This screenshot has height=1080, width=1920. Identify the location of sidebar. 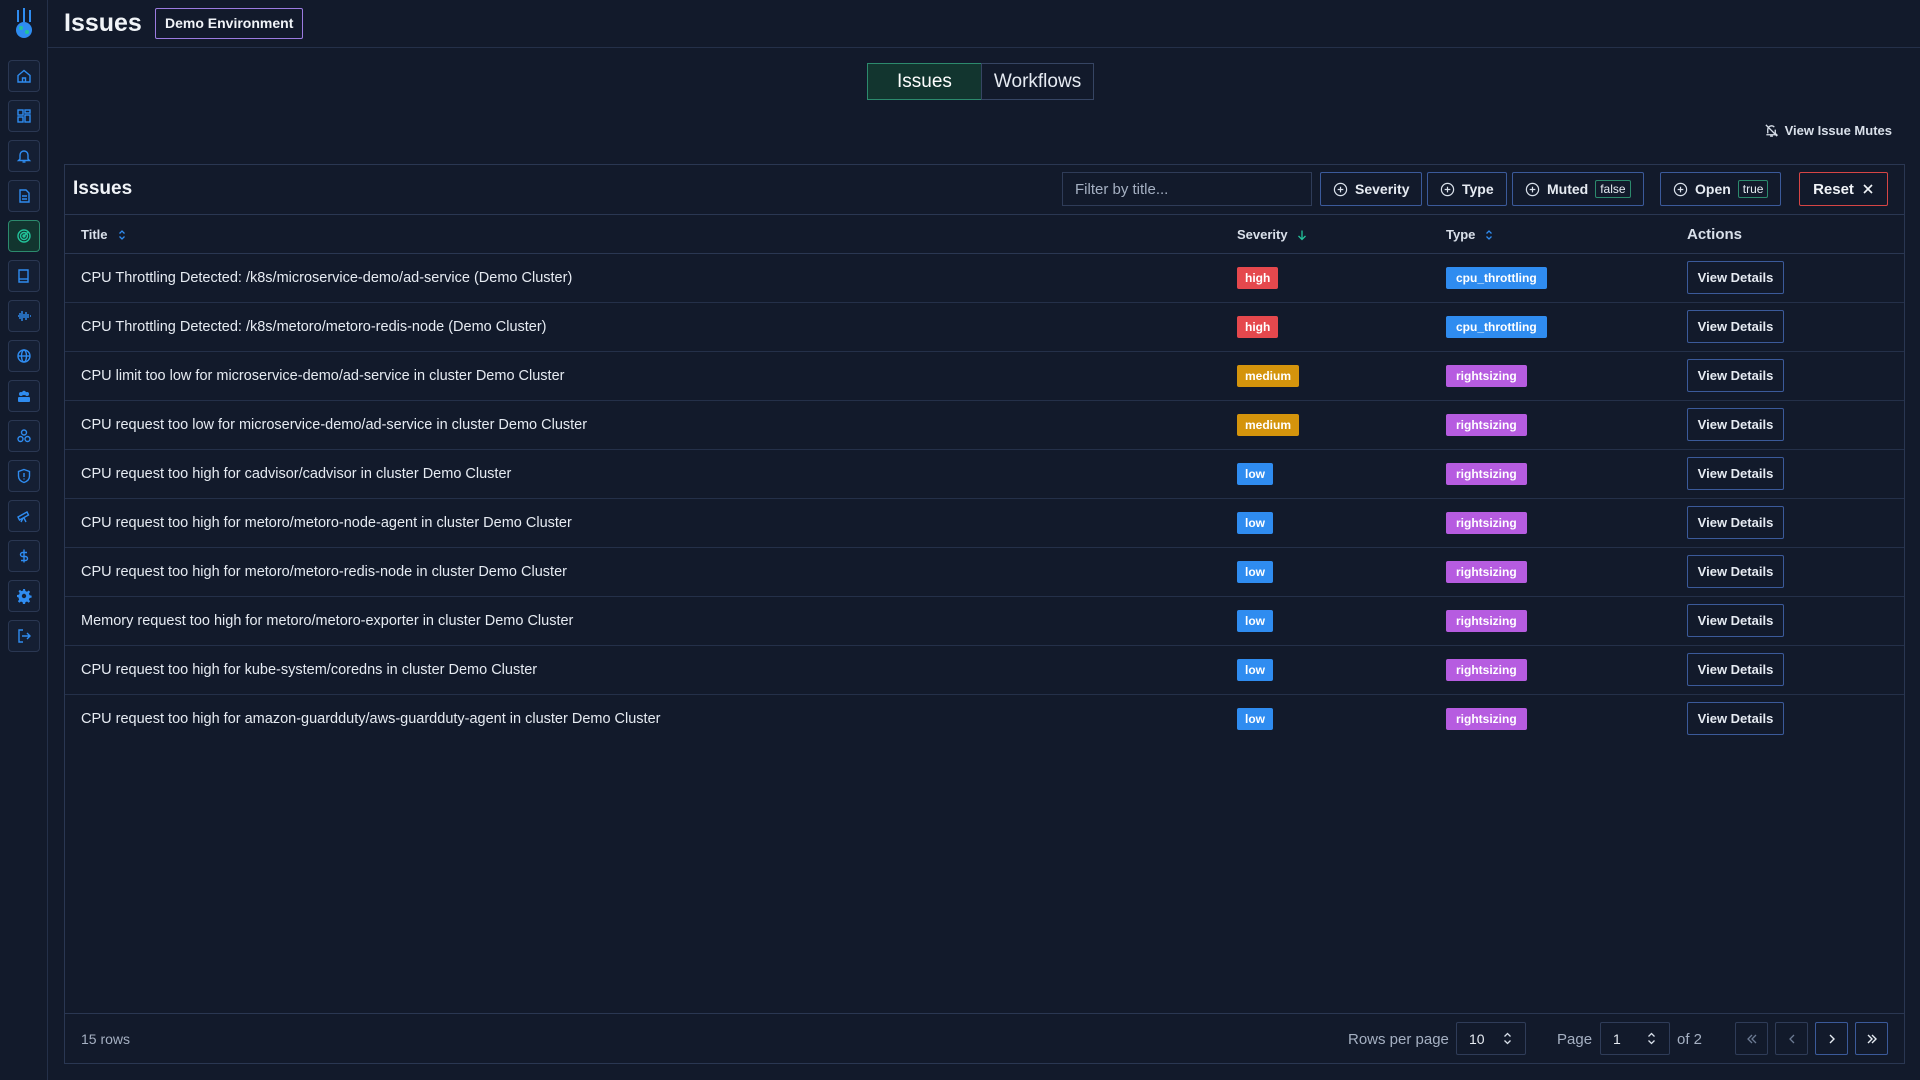
(24, 540).